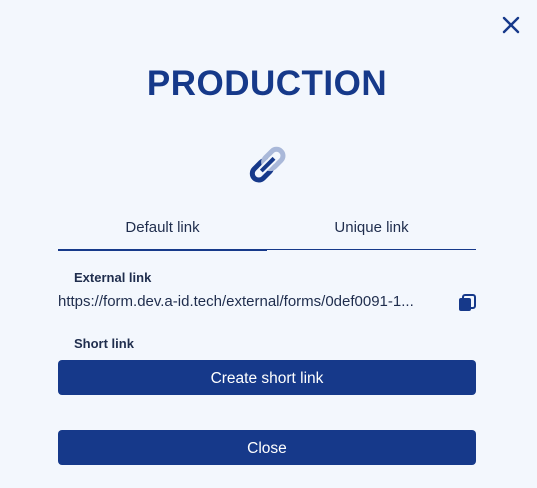 Image resolution: width=537 pixels, height=488 pixels. Describe the element at coordinates (511, 25) in the screenshot. I see `close-icon` at that location.